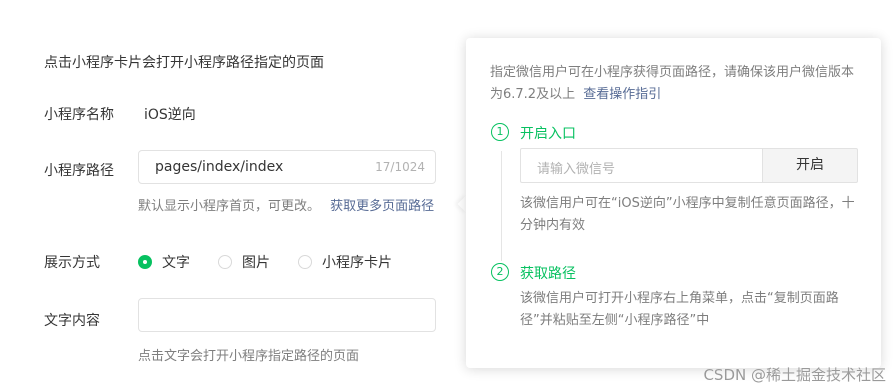 This screenshot has width=896, height=389. Describe the element at coordinates (500, 272) in the screenshot. I see `step-2-number-icon: 2` at that location.